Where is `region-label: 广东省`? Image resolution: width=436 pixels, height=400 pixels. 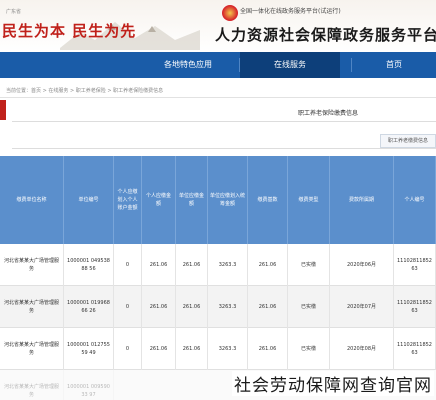
region-label: 广东省 is located at coordinates (14, 12).